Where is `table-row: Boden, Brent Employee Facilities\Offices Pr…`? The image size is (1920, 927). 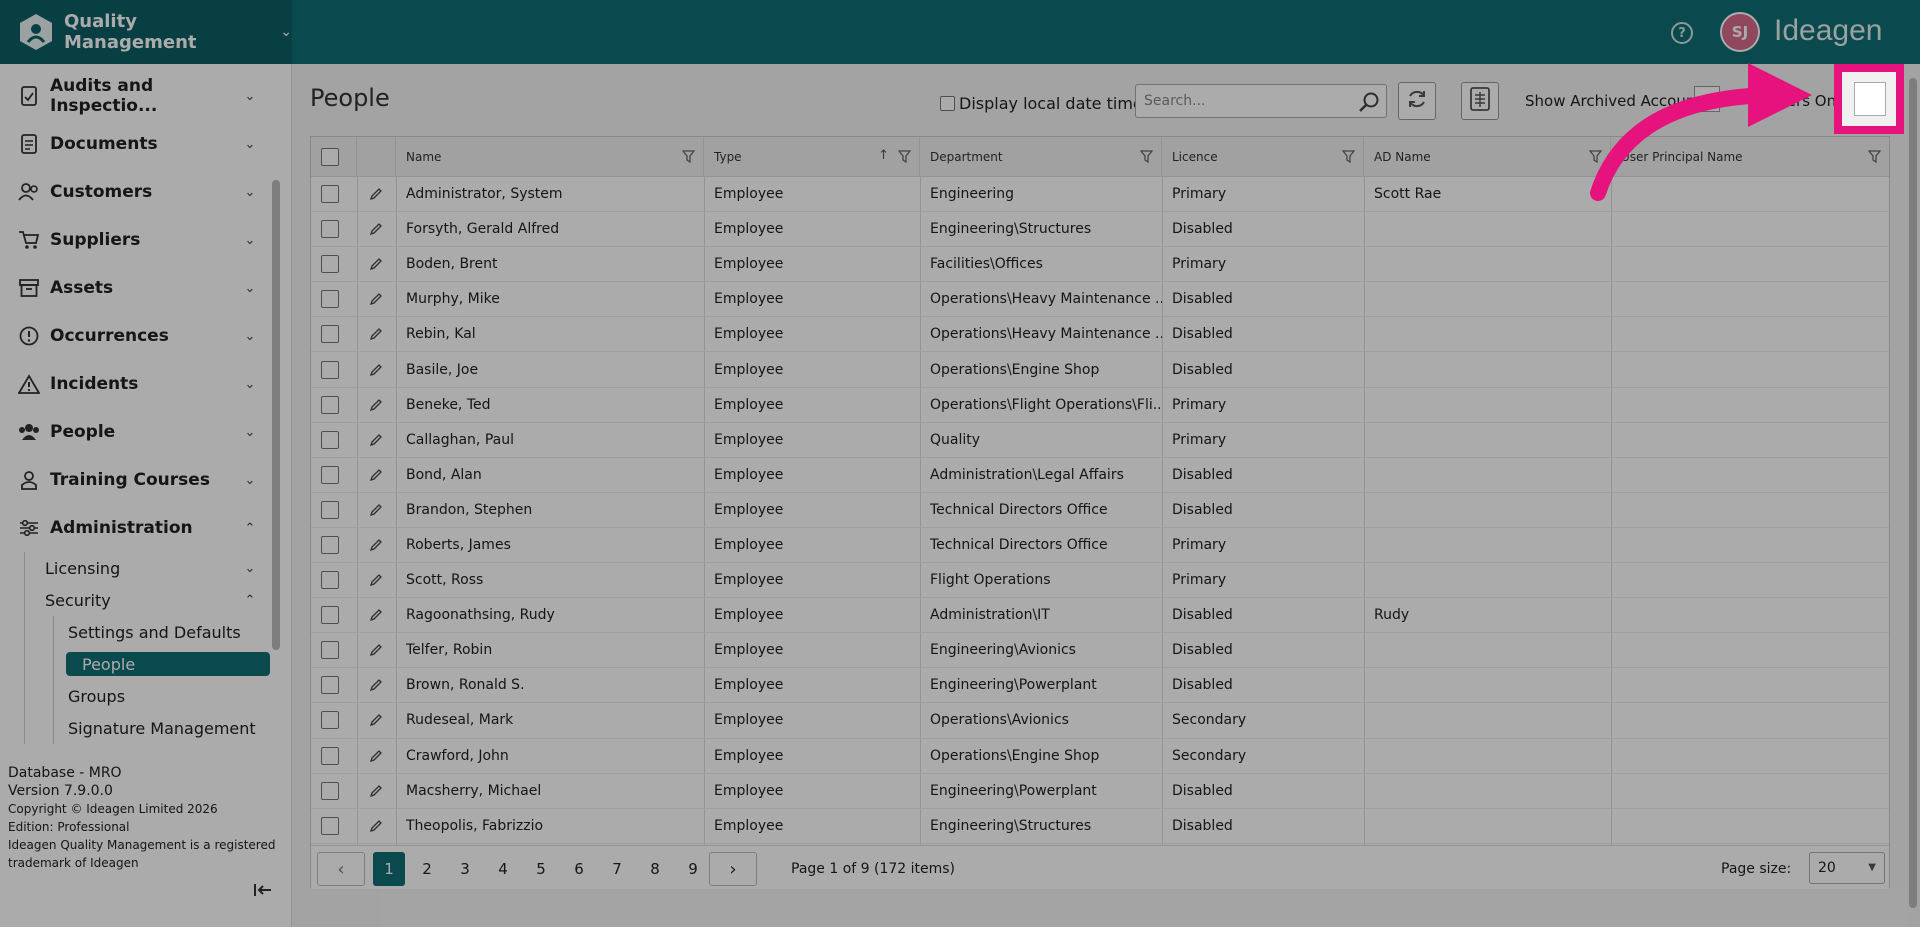 table-row: Boden, Brent Employee Facilities\Offices Pr… is located at coordinates (1100, 265).